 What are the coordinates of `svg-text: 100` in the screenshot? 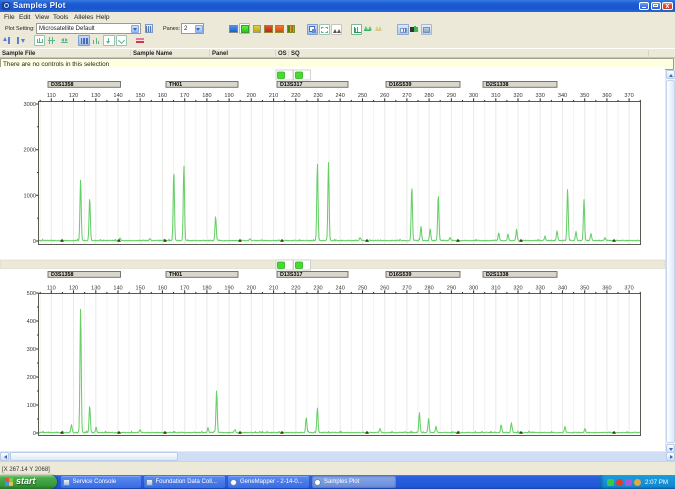 It's located at (31, 406).